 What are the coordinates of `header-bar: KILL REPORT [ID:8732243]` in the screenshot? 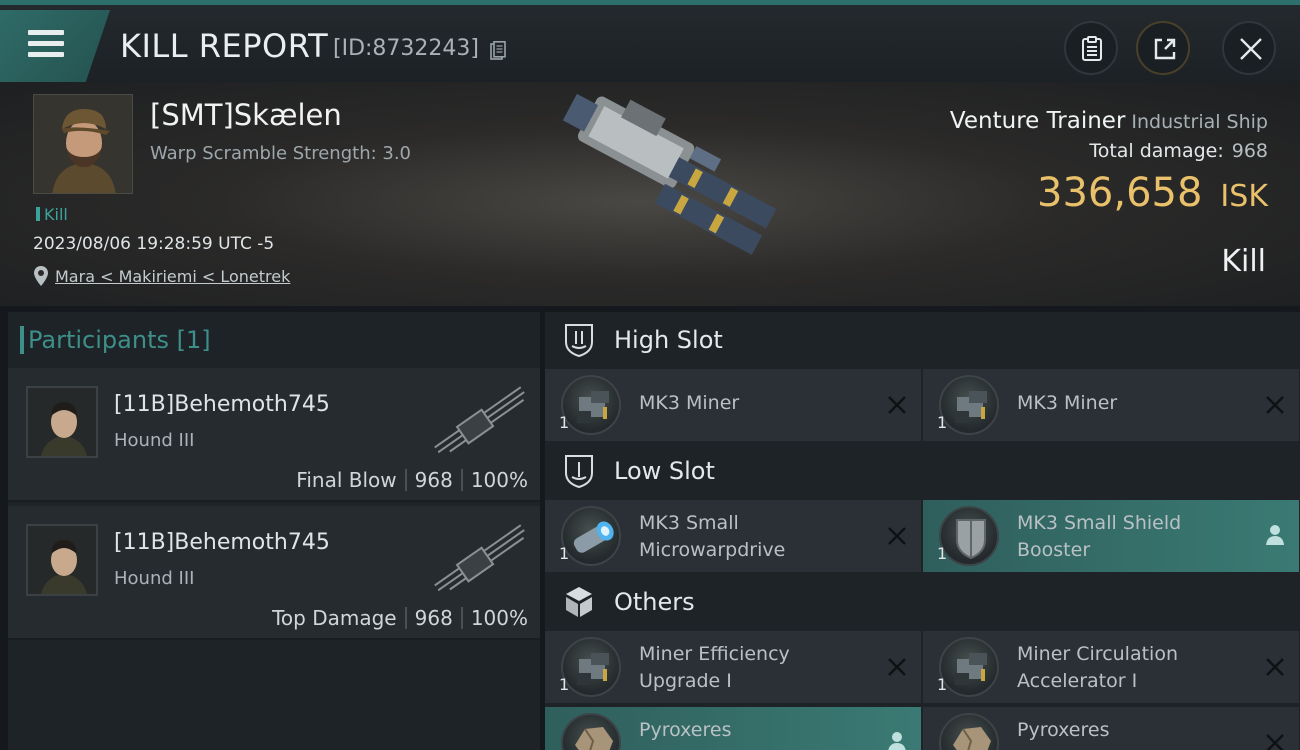 It's located at (650, 41).